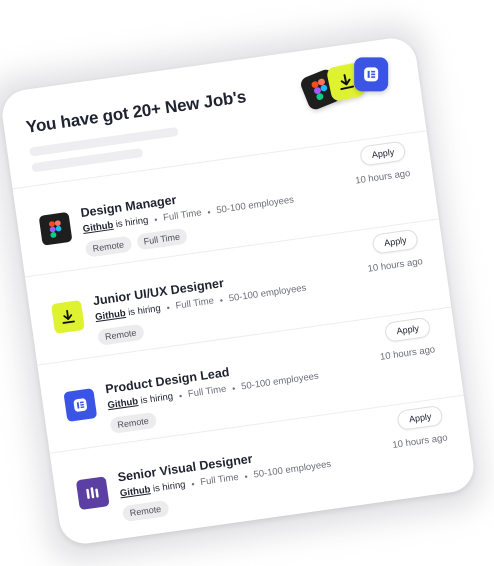 Image resolution: width=494 pixels, height=566 pixels. I want to click on app-icon-stack, so click(348, 82).